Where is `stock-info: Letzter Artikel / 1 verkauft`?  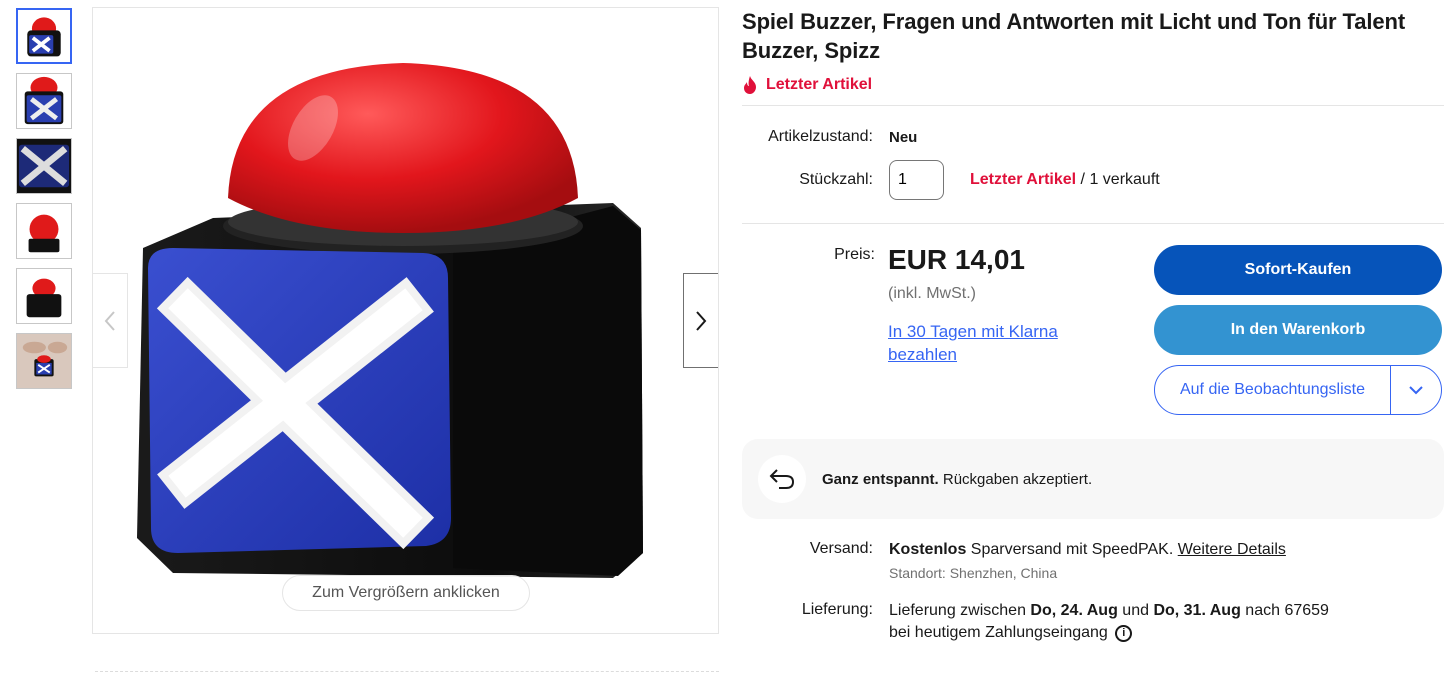
stock-info: Letzter Artikel / 1 verkauft is located at coordinates (1065, 180).